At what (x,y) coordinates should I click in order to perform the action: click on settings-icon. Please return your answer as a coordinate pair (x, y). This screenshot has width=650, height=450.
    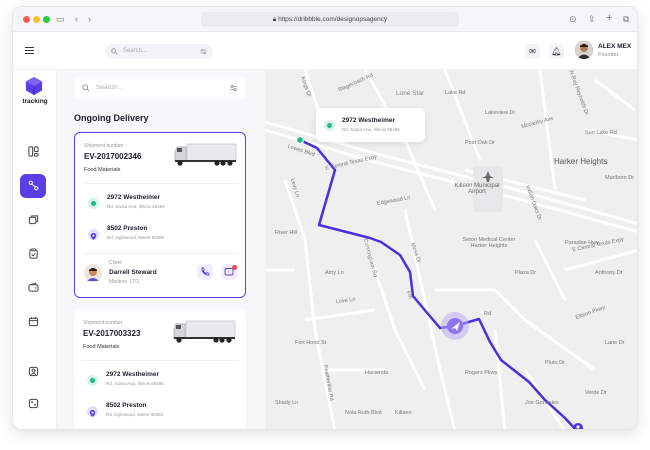
    Looking at the image, I should click on (33, 403).